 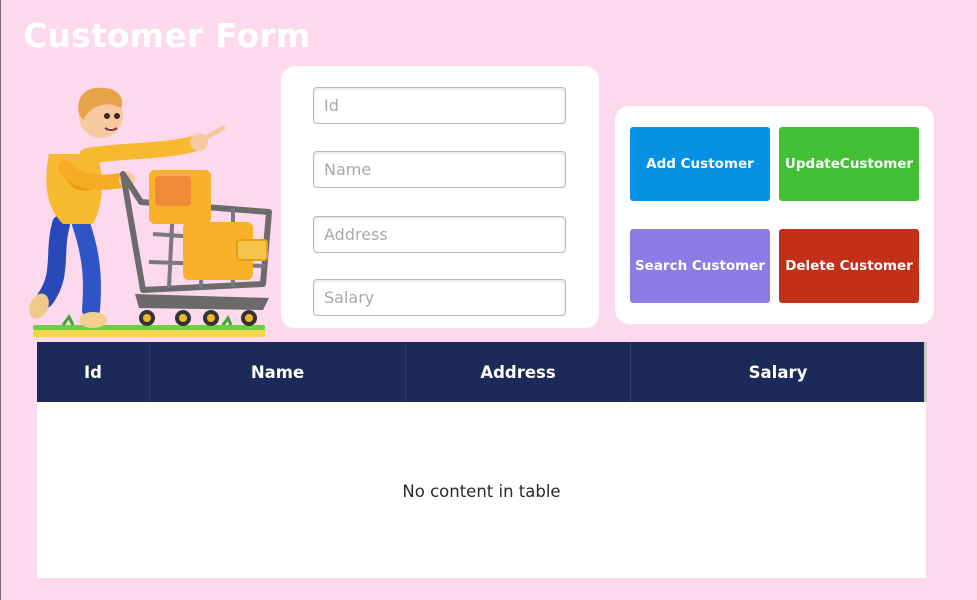 What do you see at coordinates (925, 372) in the screenshot?
I see `table-header-filler` at bounding box center [925, 372].